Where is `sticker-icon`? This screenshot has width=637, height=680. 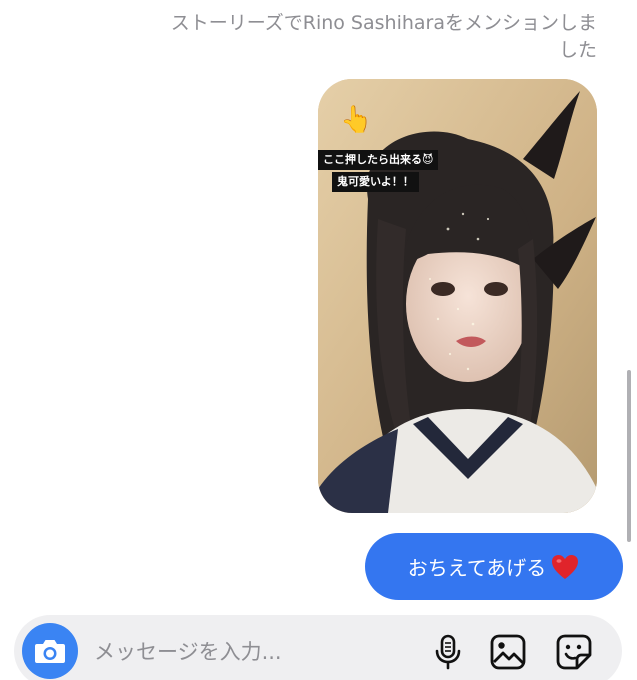 sticker-icon is located at coordinates (574, 652).